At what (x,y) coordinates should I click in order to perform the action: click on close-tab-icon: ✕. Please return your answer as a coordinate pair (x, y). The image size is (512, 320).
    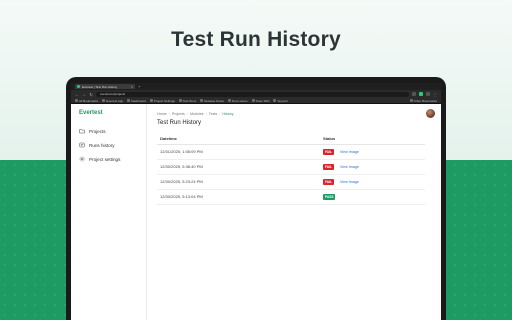
    Looking at the image, I should click on (131, 87).